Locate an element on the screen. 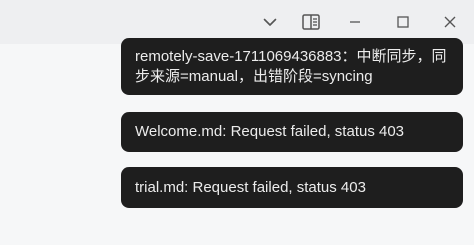 This screenshot has width=474, height=245. maximize-icon is located at coordinates (403, 22).